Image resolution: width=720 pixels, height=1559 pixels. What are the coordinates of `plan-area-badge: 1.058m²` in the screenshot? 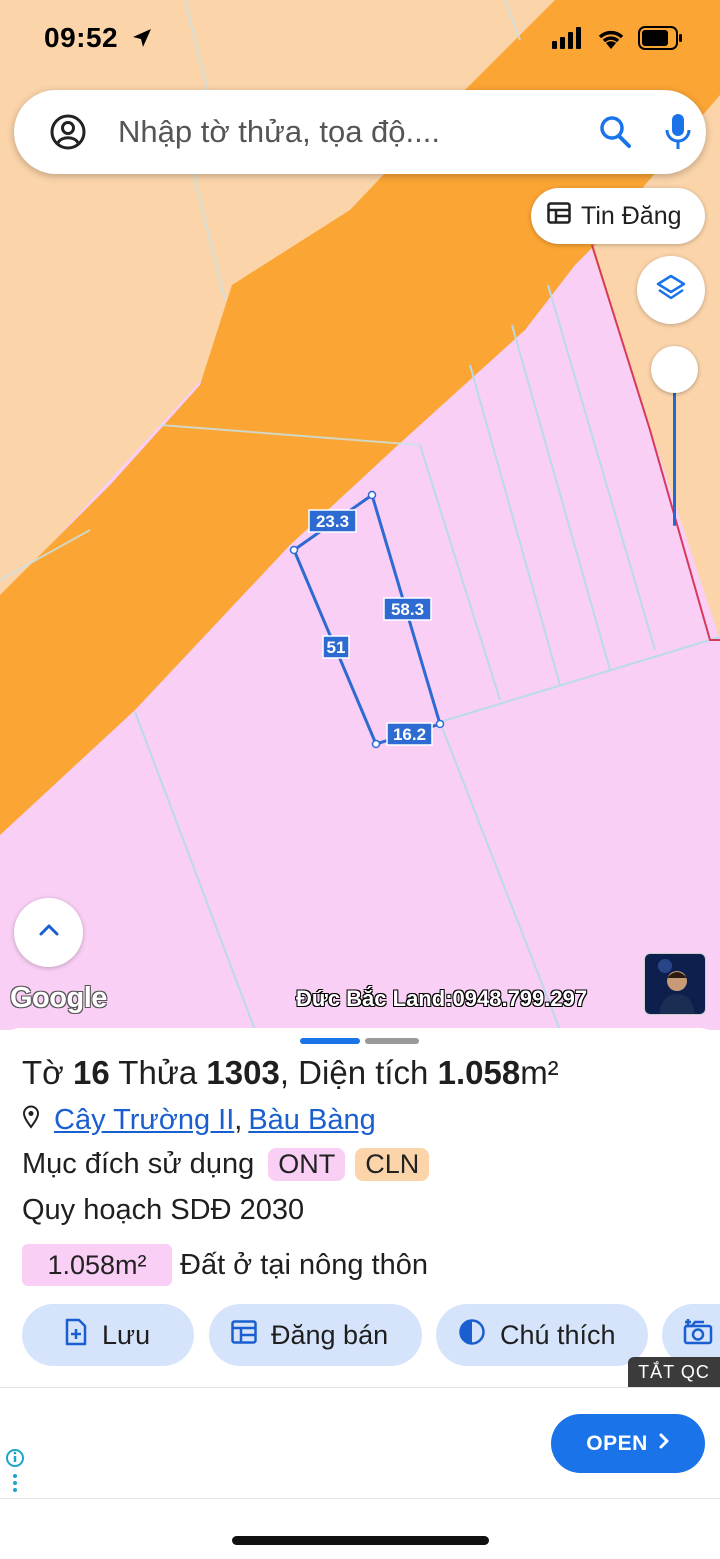 It's located at (97, 1265).